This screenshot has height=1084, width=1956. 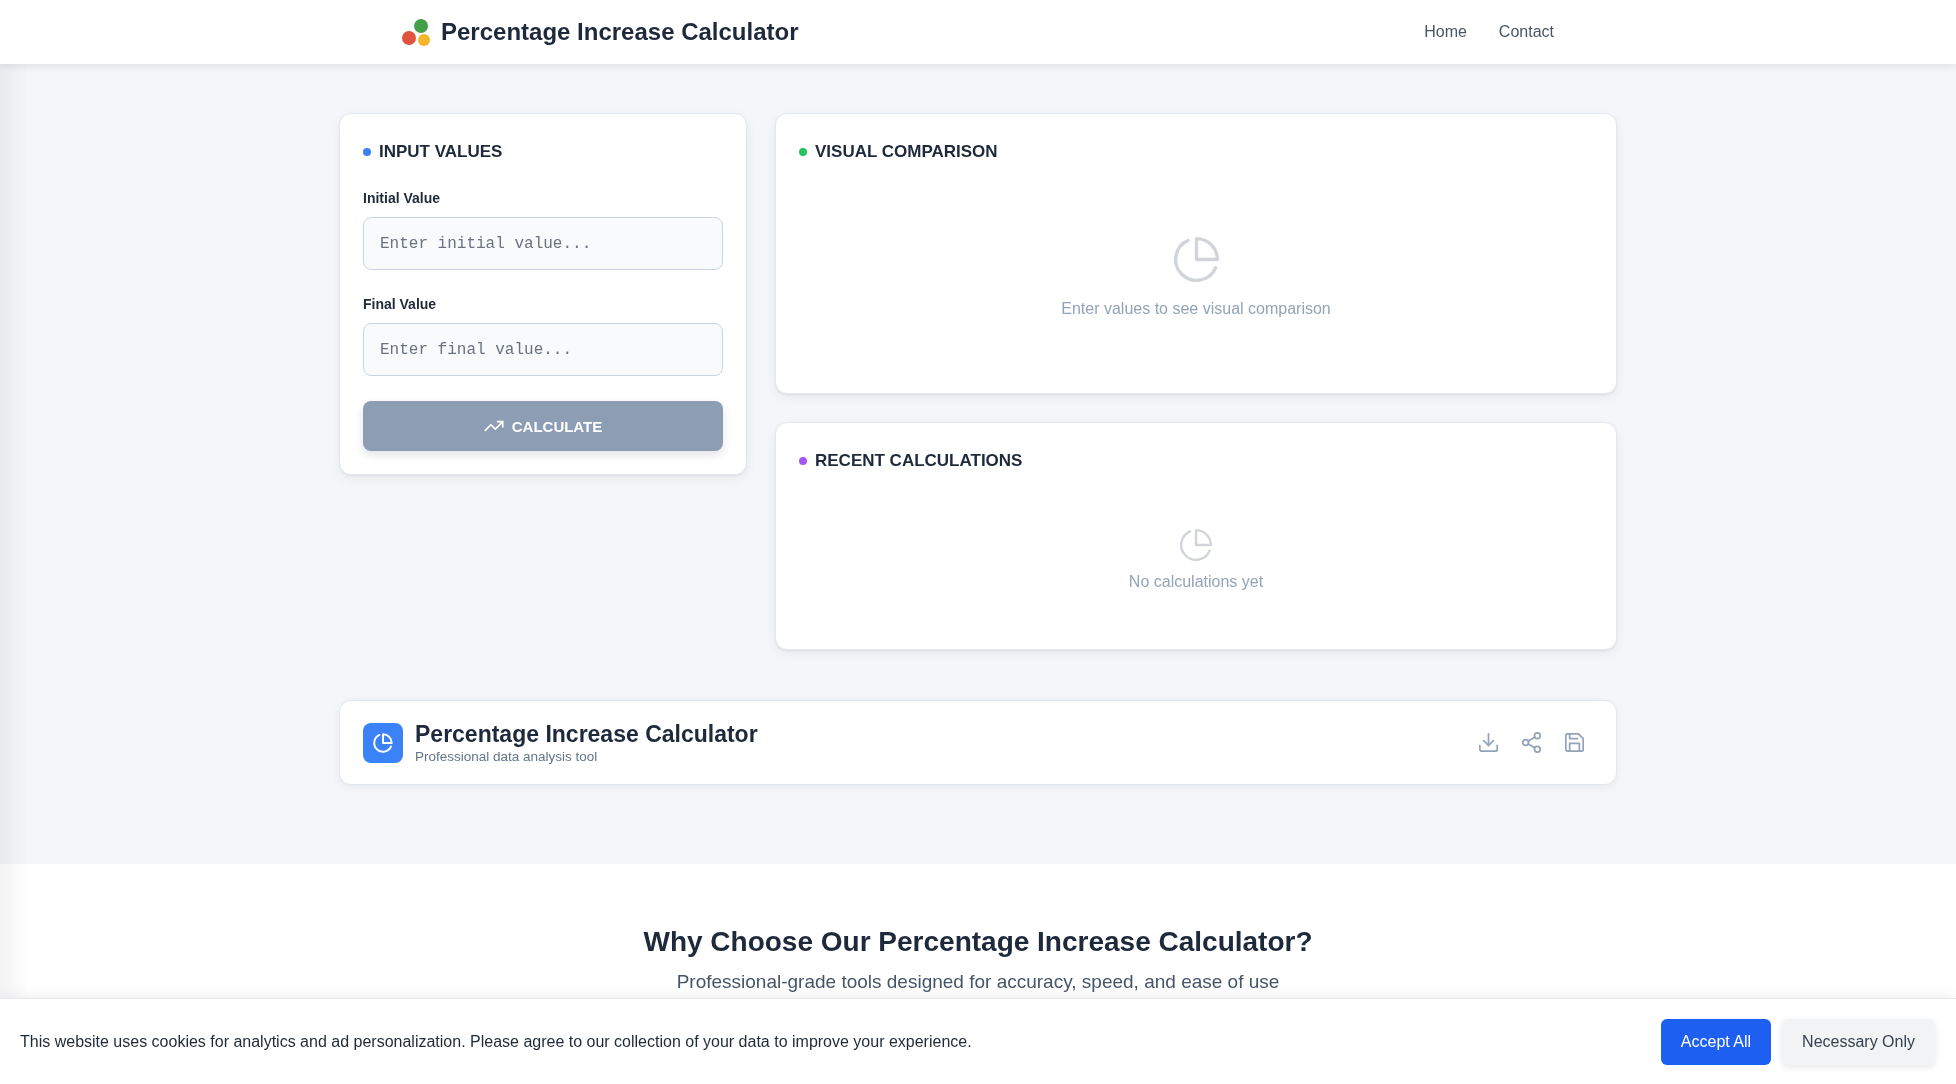 I want to click on download-icon, so click(x=1488, y=742).